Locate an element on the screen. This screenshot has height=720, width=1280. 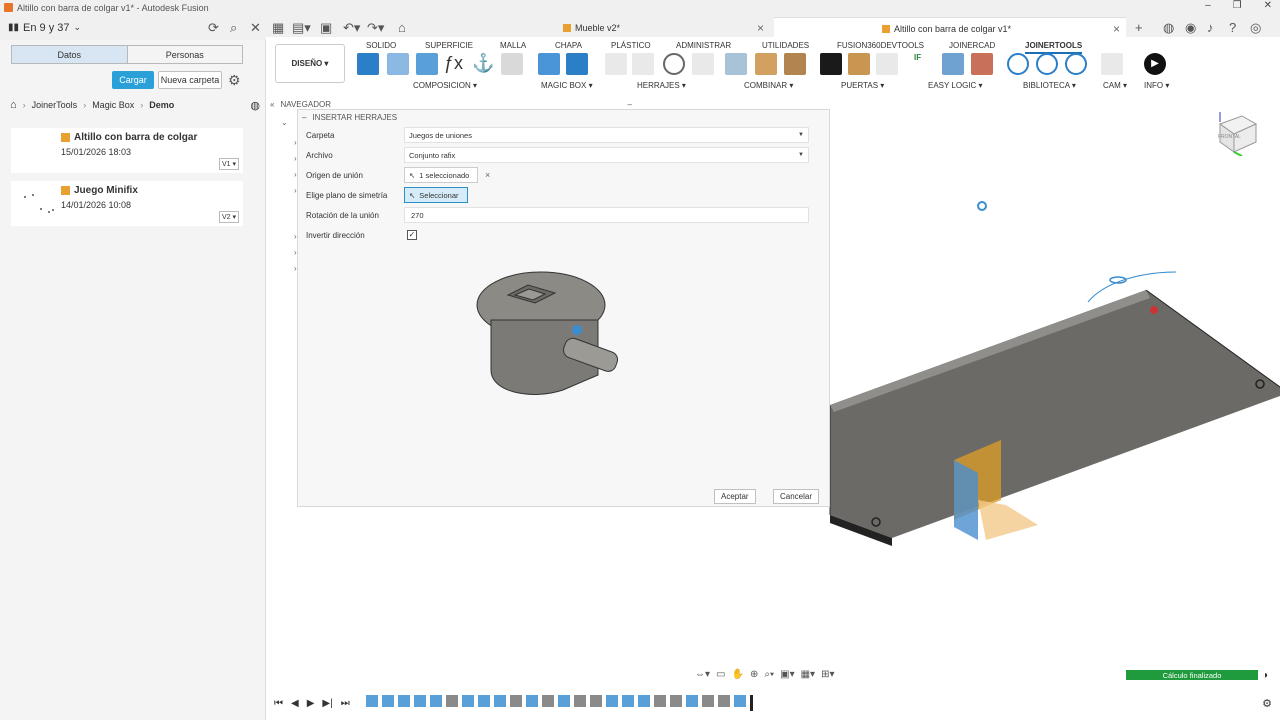
status-icon: ◑ is located at coordinates (1265, 675).